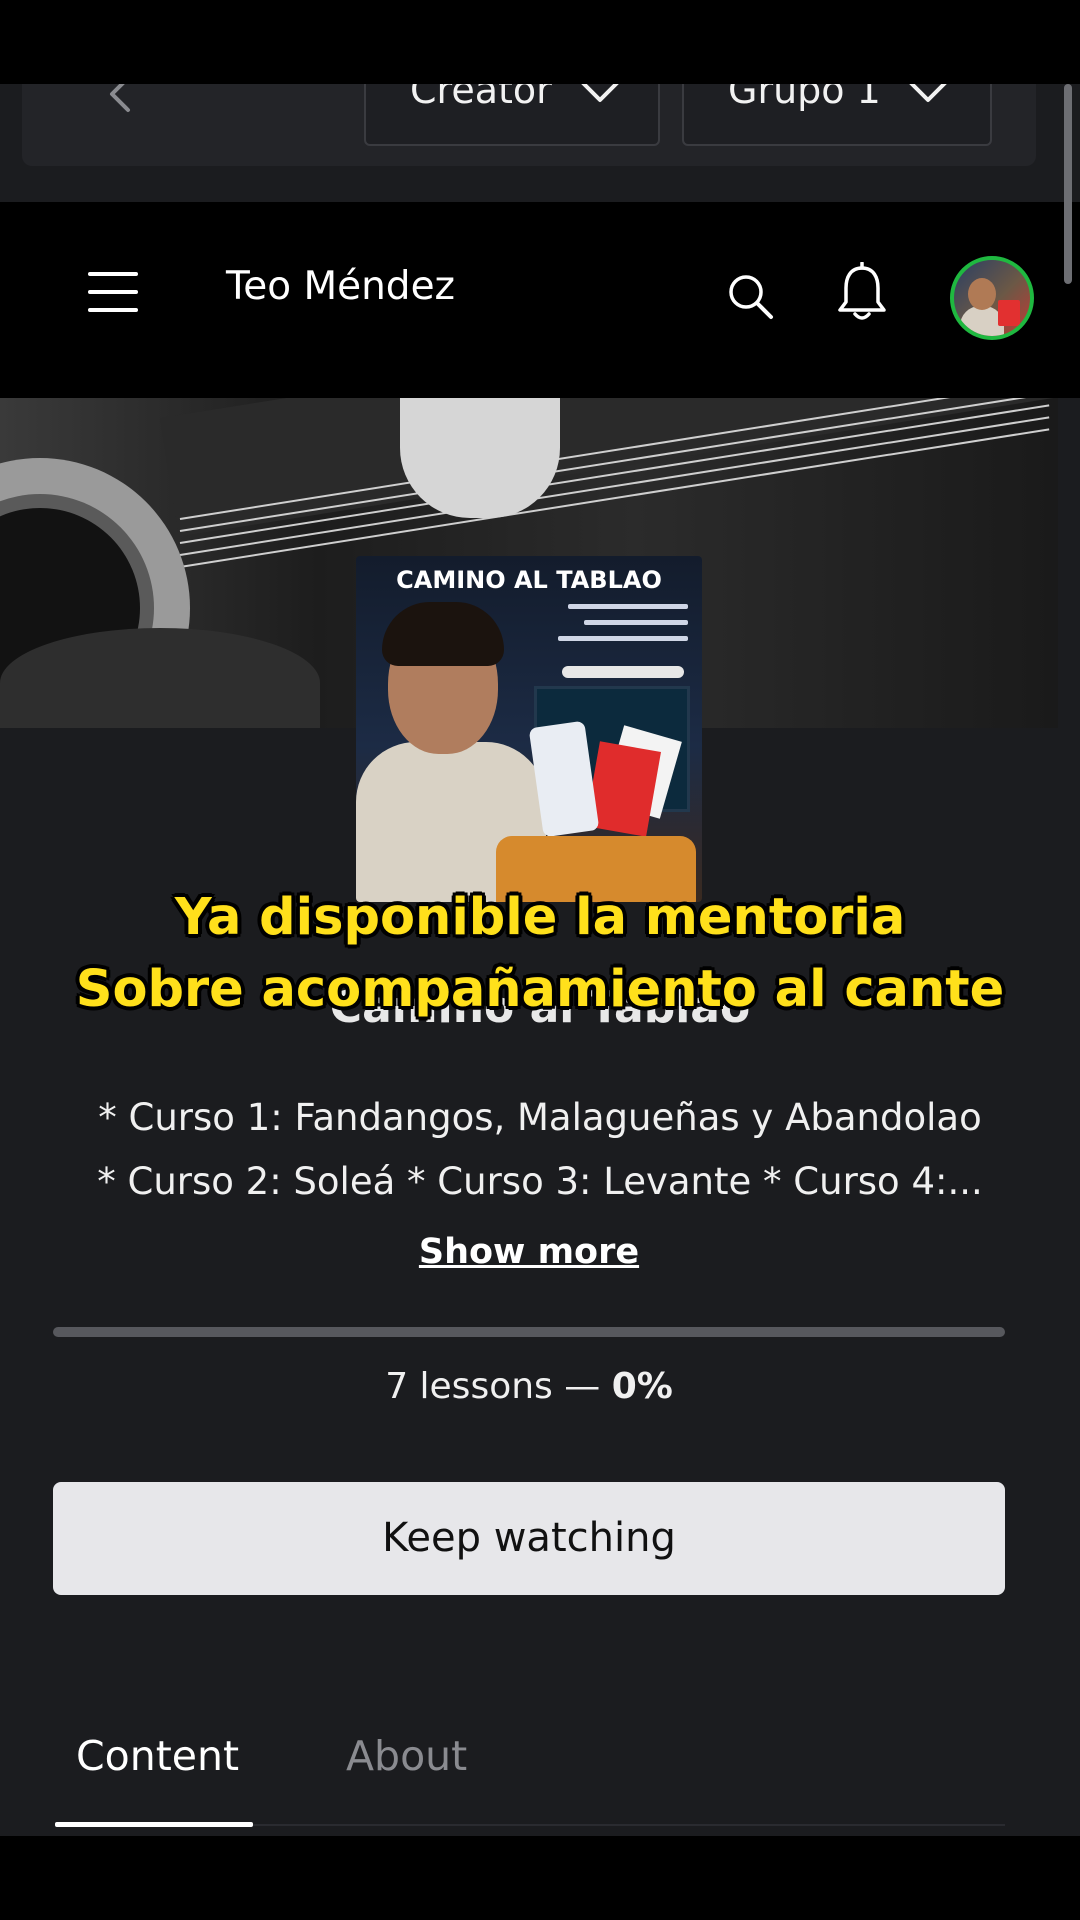 The height and width of the screenshot is (1920, 1080). Describe the element at coordinates (113, 292) in the screenshot. I see `menu-icon` at that location.